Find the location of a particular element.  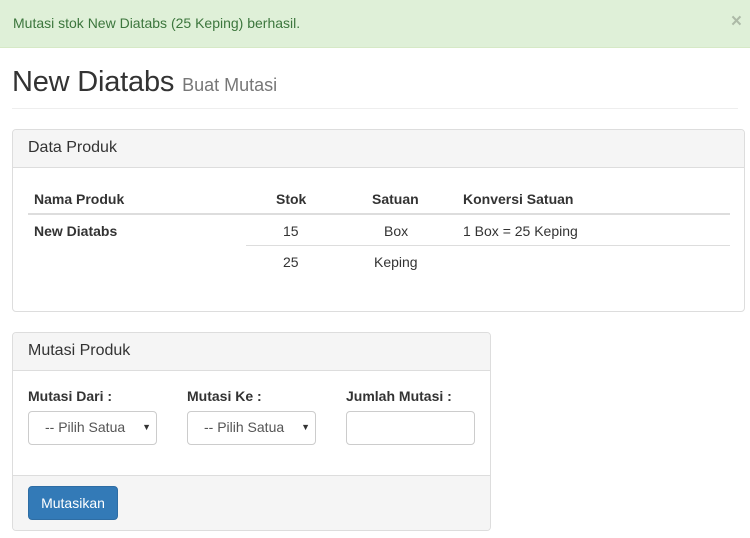

mutasi-ke-label: Mutasi Ke : is located at coordinates (224, 396).